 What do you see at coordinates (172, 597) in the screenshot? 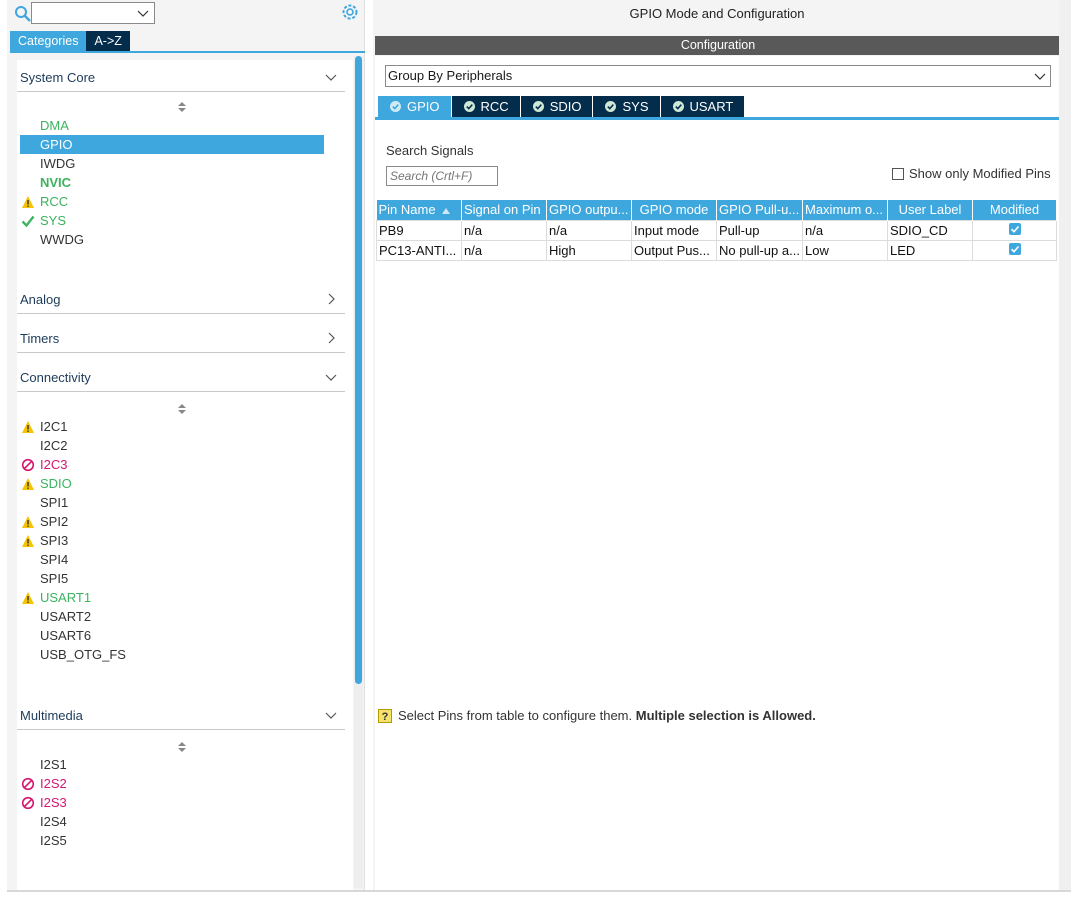
I see `list-item-usart1: USART1` at bounding box center [172, 597].